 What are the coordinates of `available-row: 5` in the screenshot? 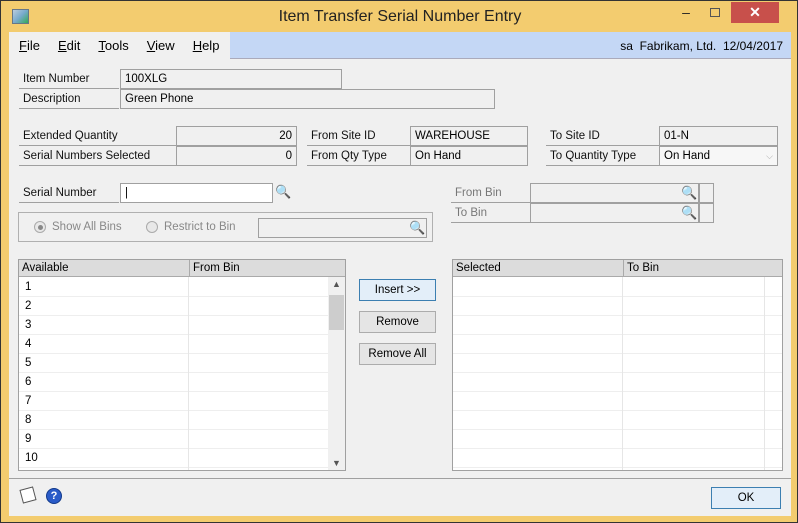 It's located at (173, 363).